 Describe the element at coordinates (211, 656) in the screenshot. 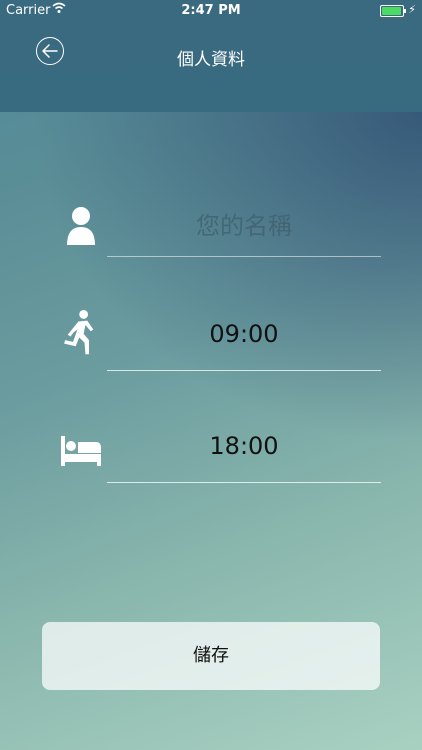

I see `save-button: 儲存` at that location.